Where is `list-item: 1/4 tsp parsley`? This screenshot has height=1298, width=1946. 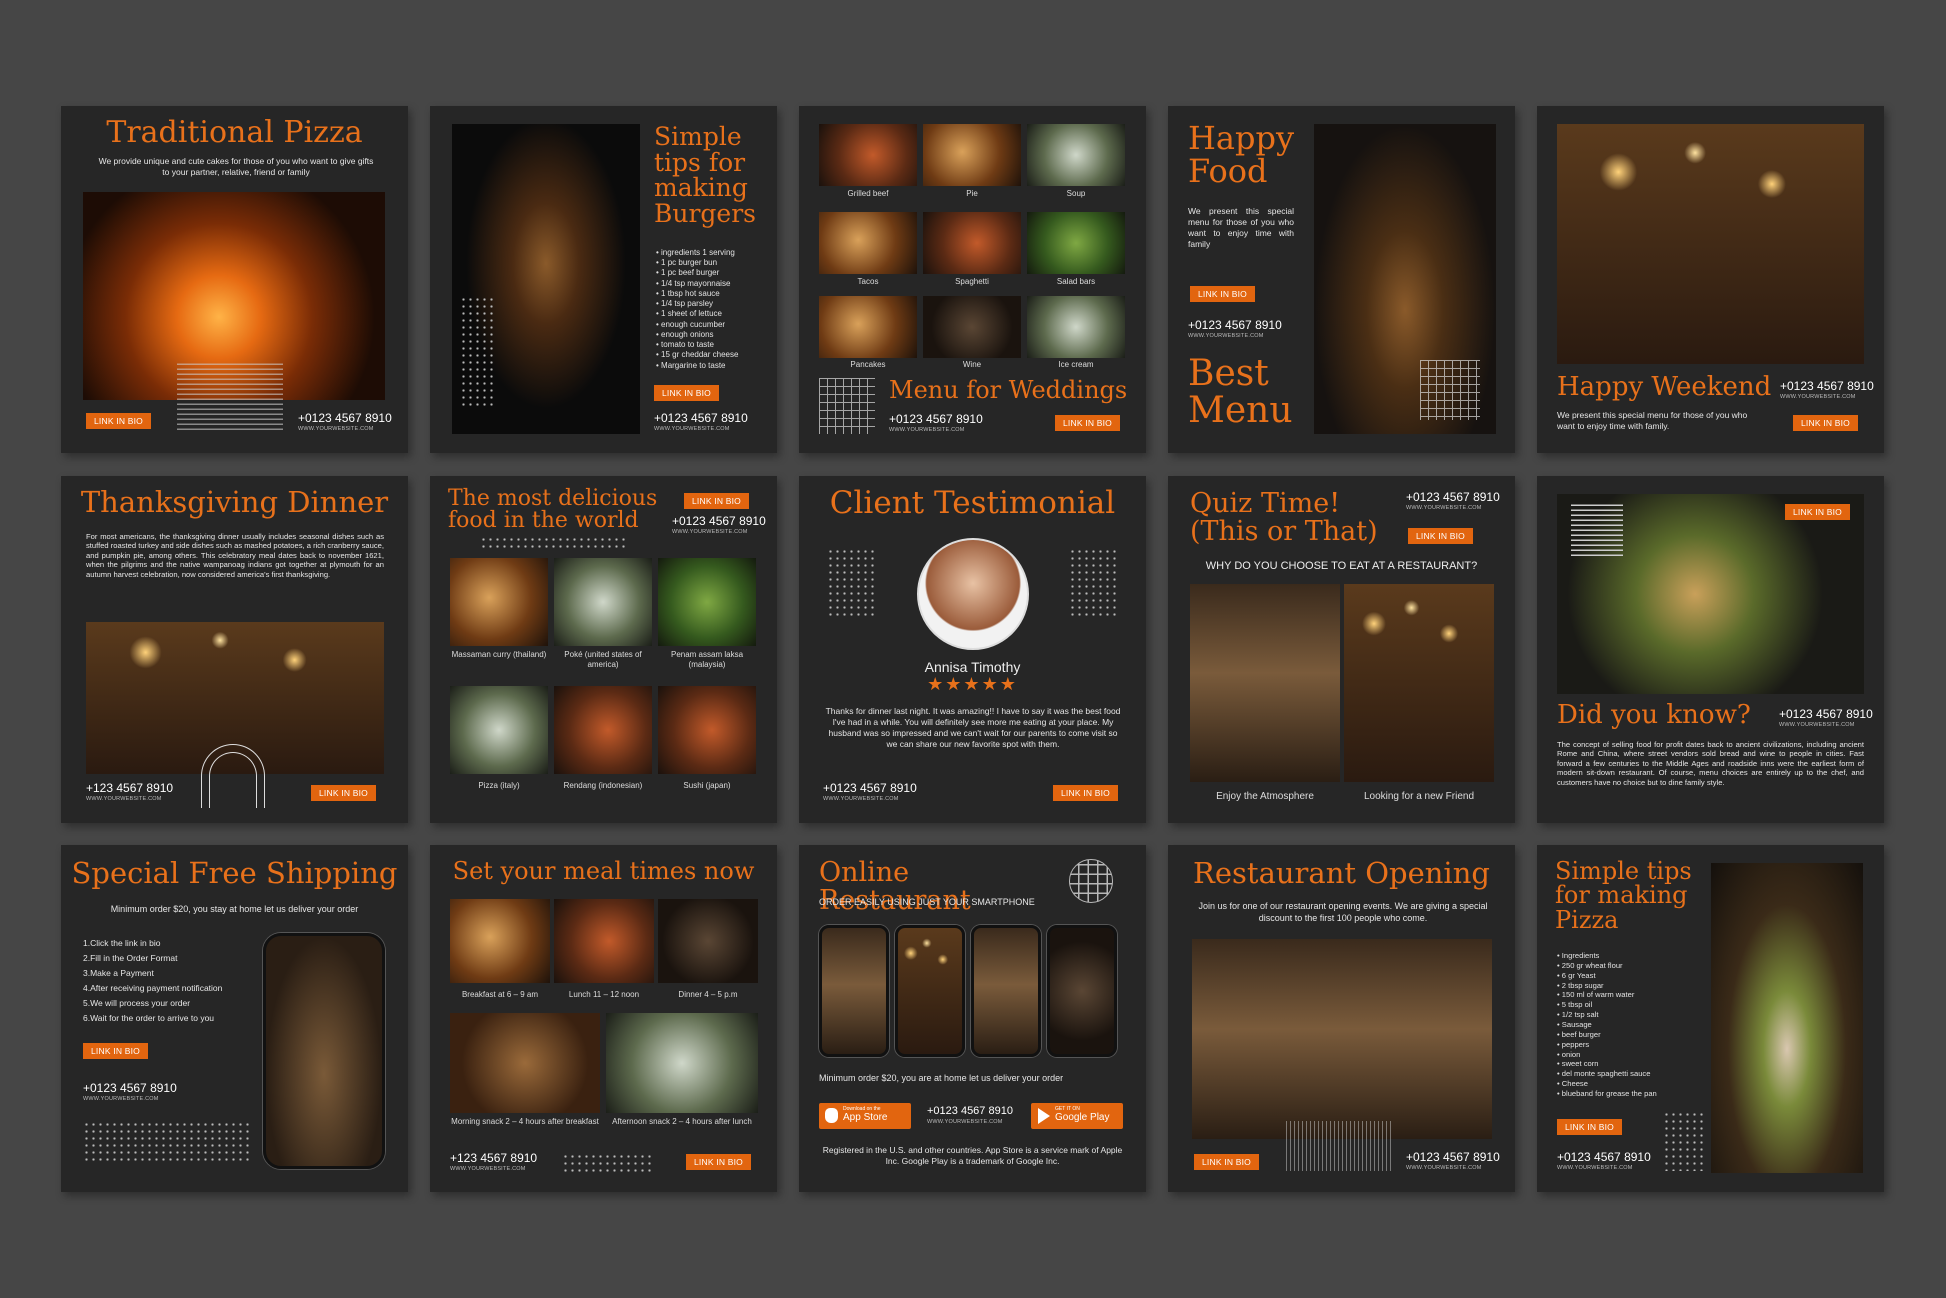
list-item: 1/4 tsp parsley is located at coordinates (715, 304).